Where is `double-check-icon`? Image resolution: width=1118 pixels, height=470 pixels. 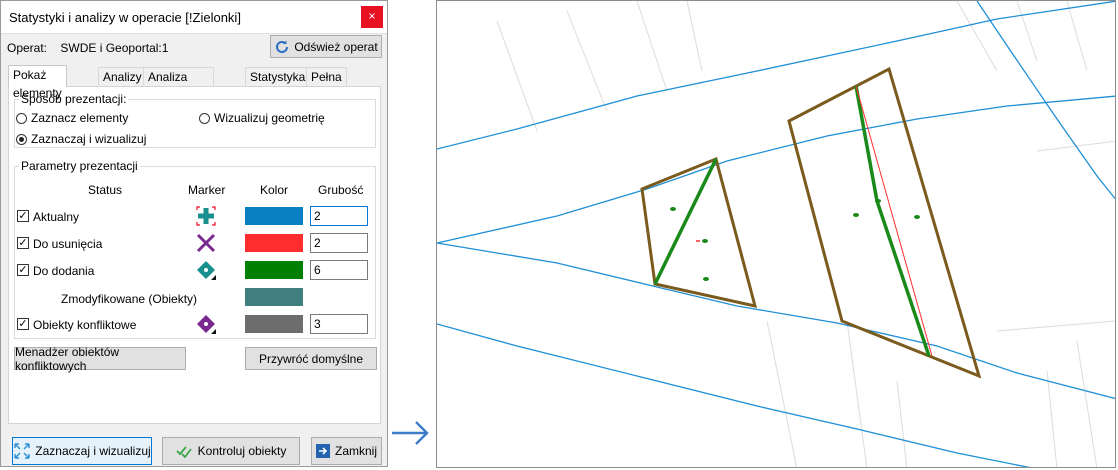
double-check-icon is located at coordinates (184, 452).